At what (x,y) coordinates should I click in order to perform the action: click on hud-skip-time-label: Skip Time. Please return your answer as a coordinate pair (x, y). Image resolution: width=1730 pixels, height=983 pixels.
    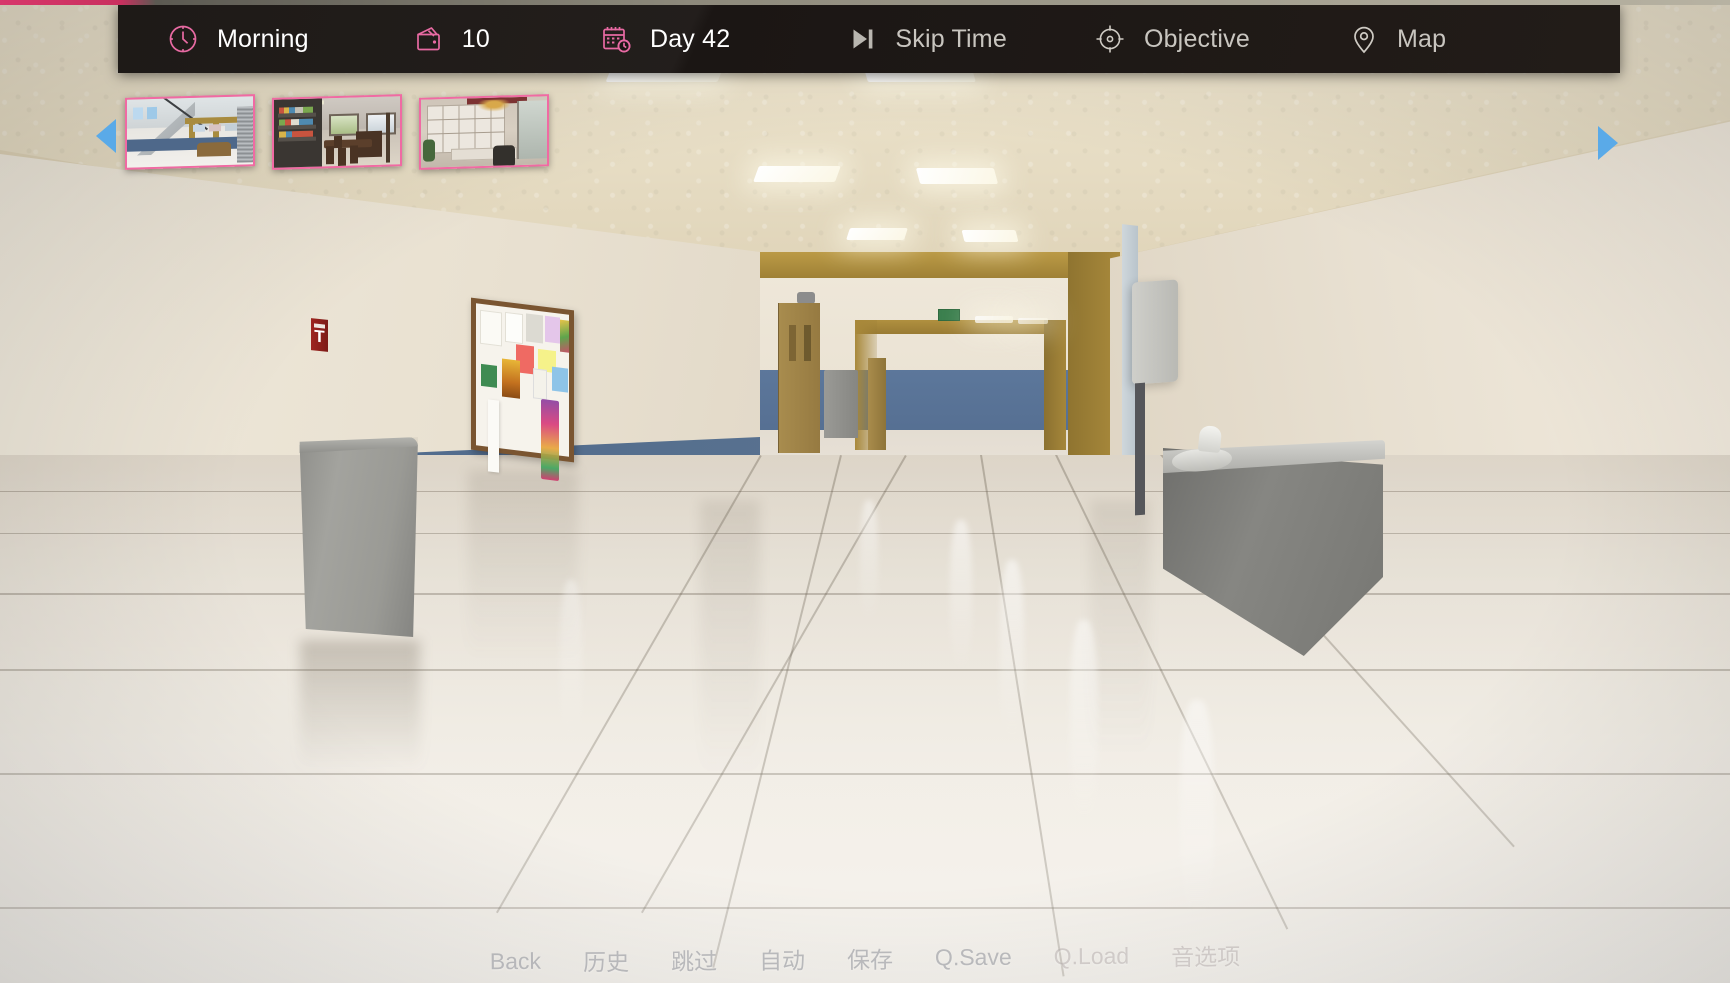
    Looking at the image, I should click on (951, 38).